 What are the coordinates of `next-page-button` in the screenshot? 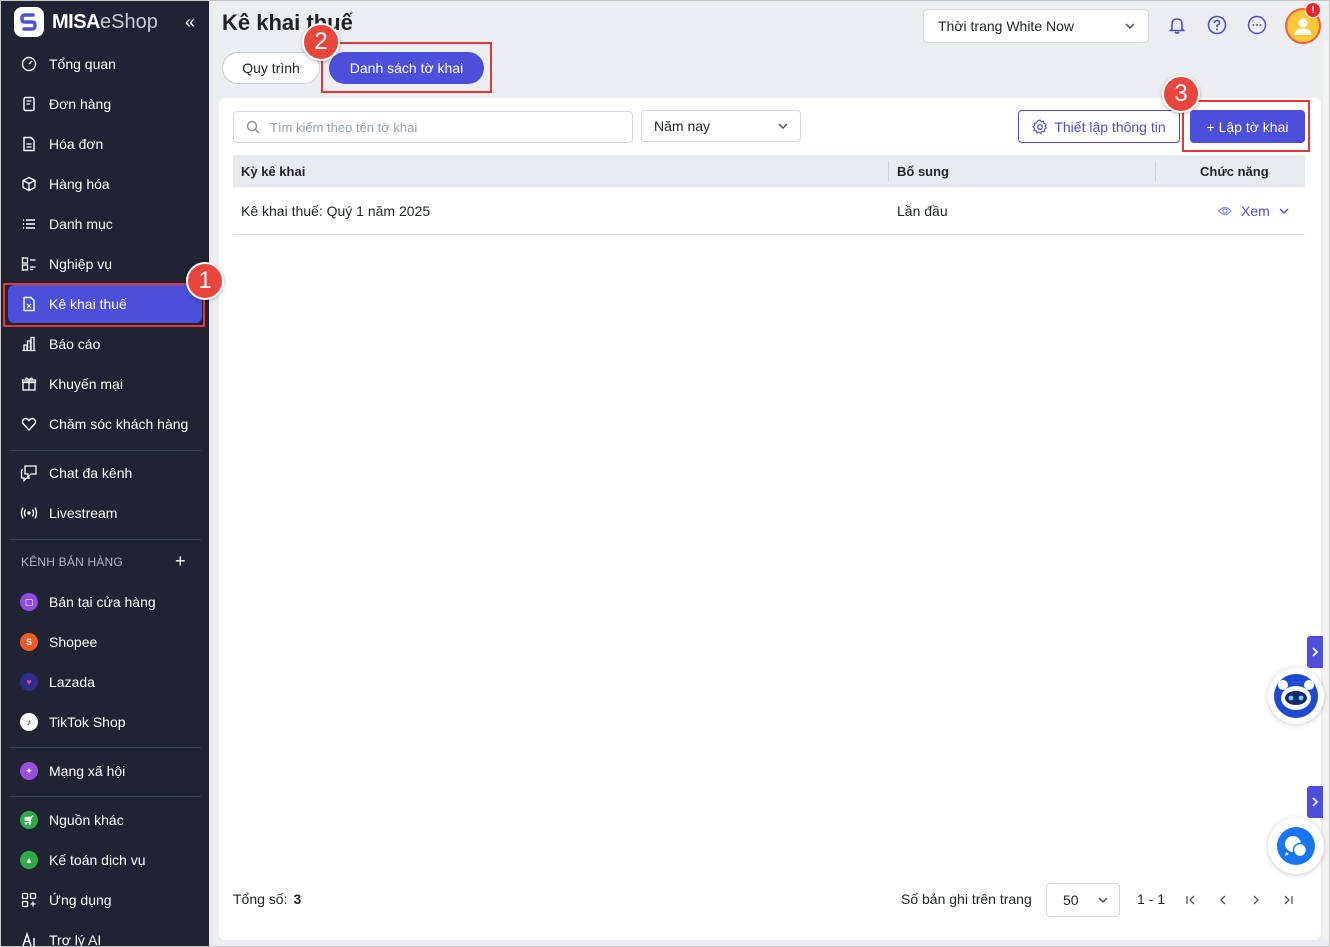 It's located at (1256, 900).